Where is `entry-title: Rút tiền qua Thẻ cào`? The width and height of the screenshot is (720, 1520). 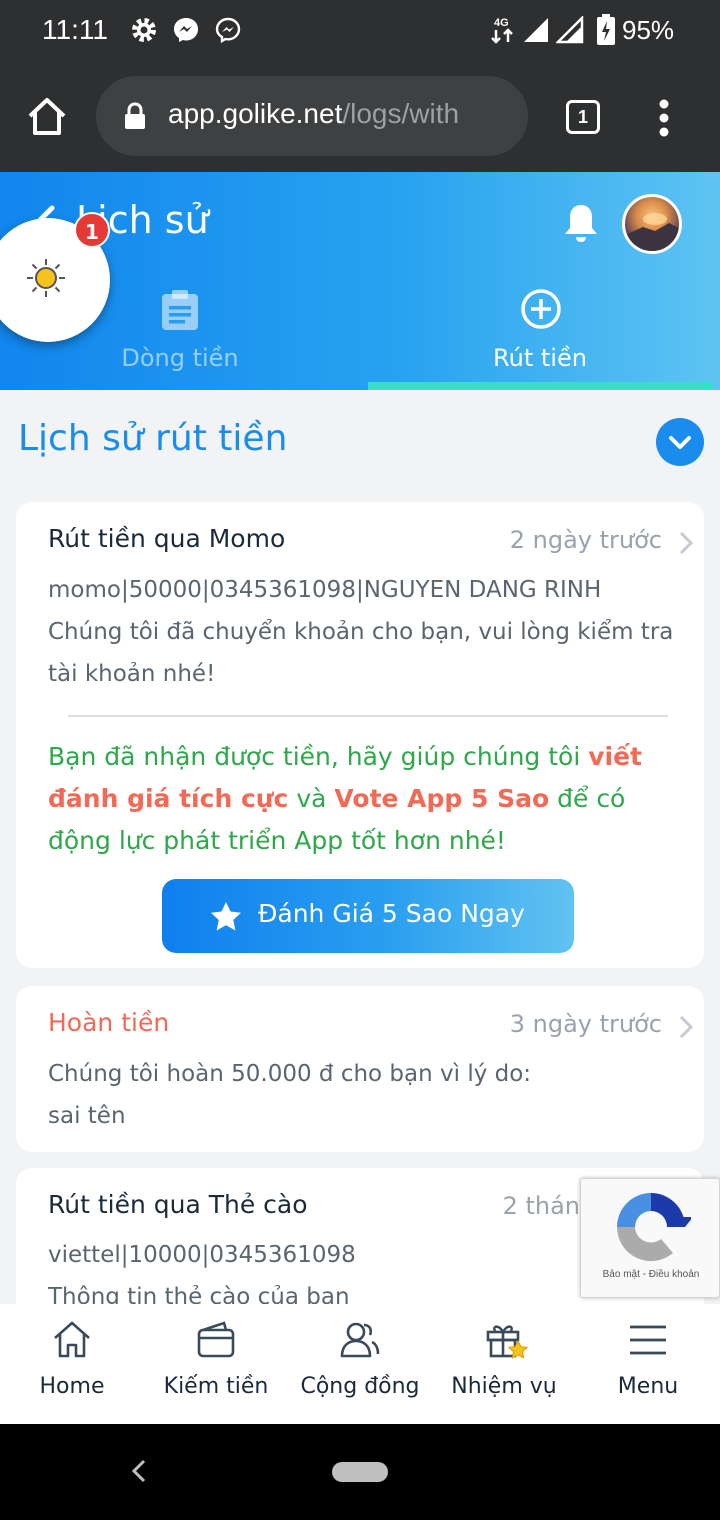
entry-title: Rút tiền qua Thẻ cào is located at coordinates (178, 1204).